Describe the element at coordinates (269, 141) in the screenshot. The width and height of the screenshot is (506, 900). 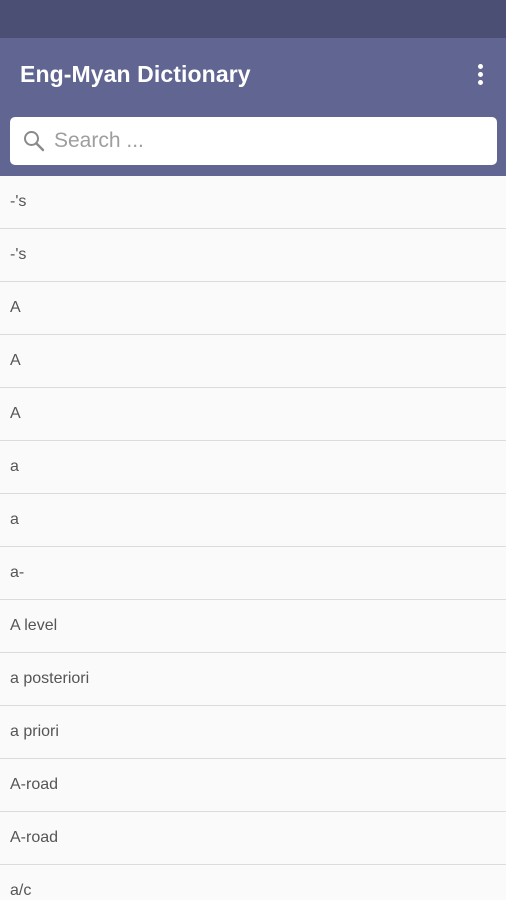
I see `search-input` at that location.